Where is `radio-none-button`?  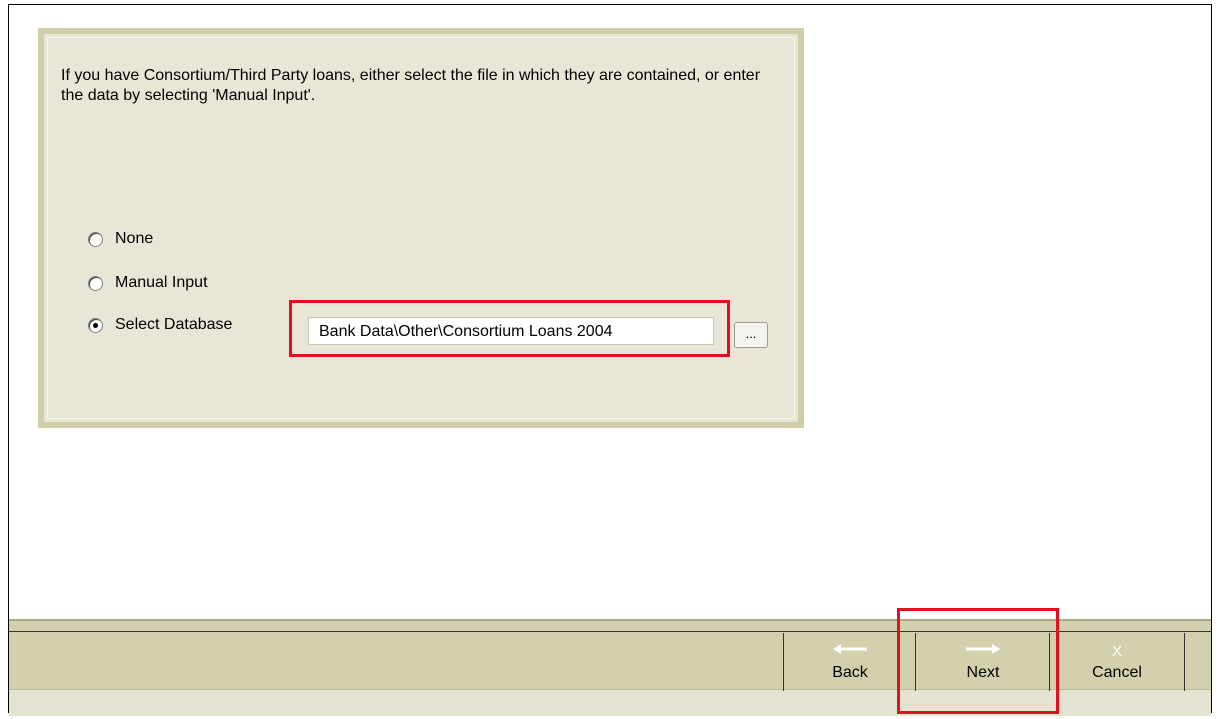
radio-none-button is located at coordinates (95, 239).